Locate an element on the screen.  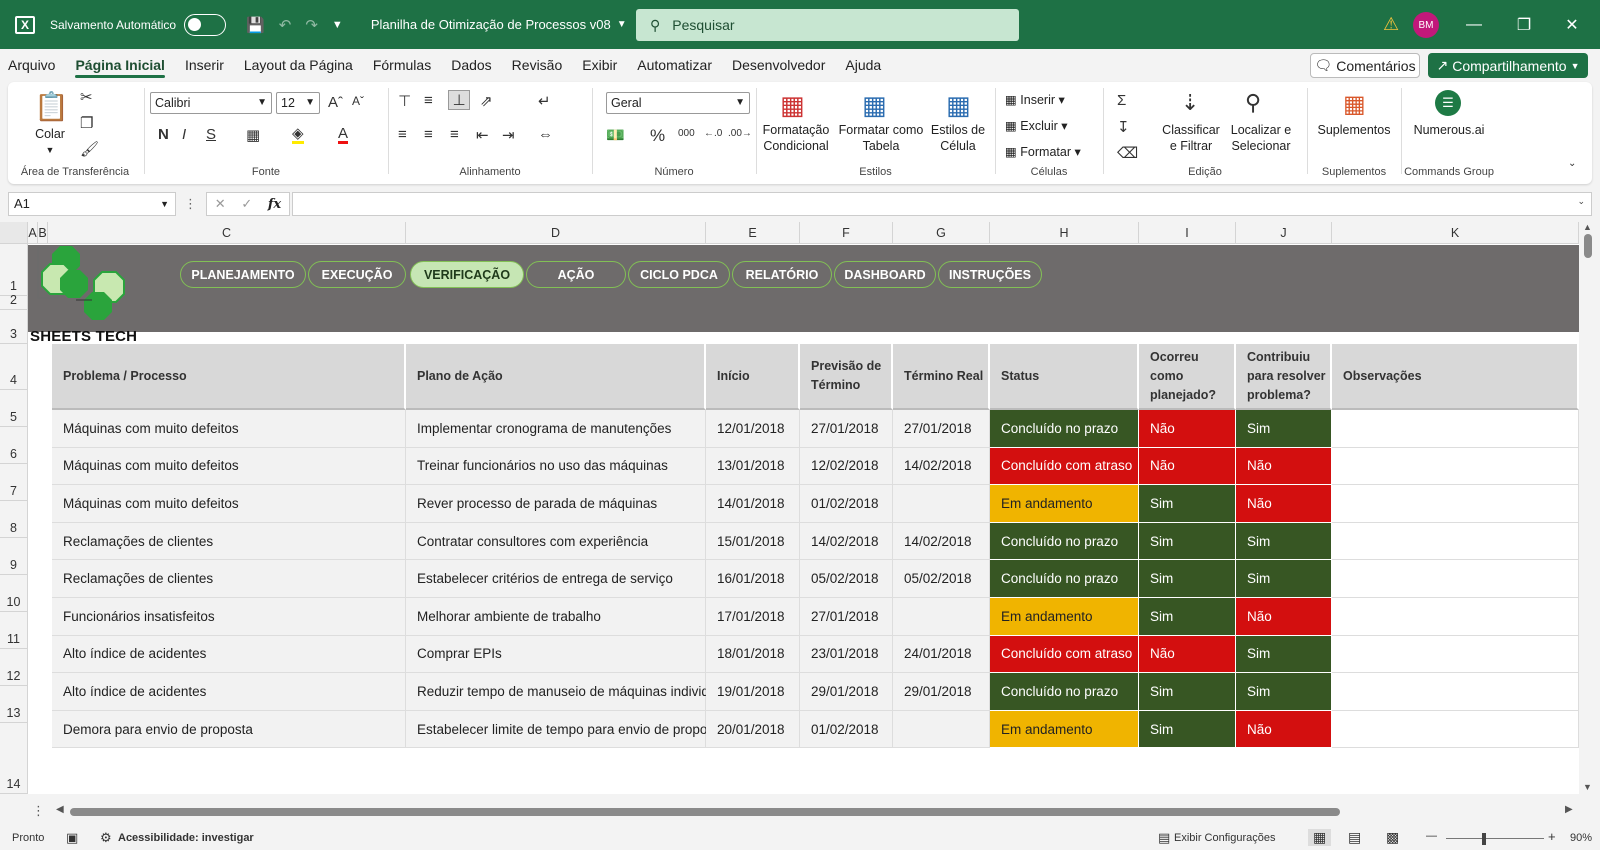
zoom-slider-thumb is located at coordinates (1484, 839).